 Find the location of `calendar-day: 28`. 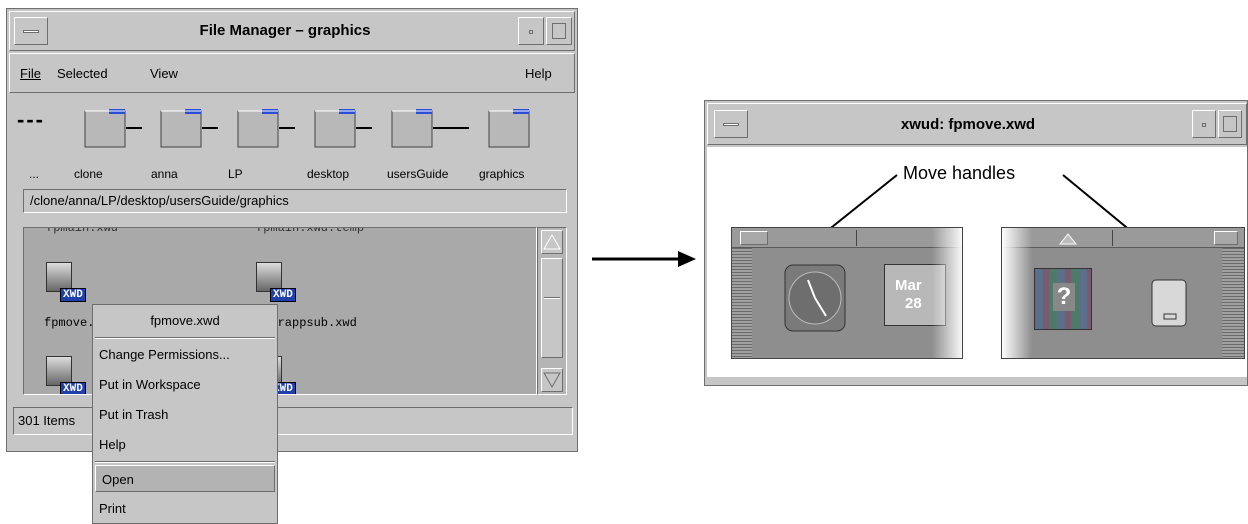

calendar-day: 28 is located at coordinates (913, 303).